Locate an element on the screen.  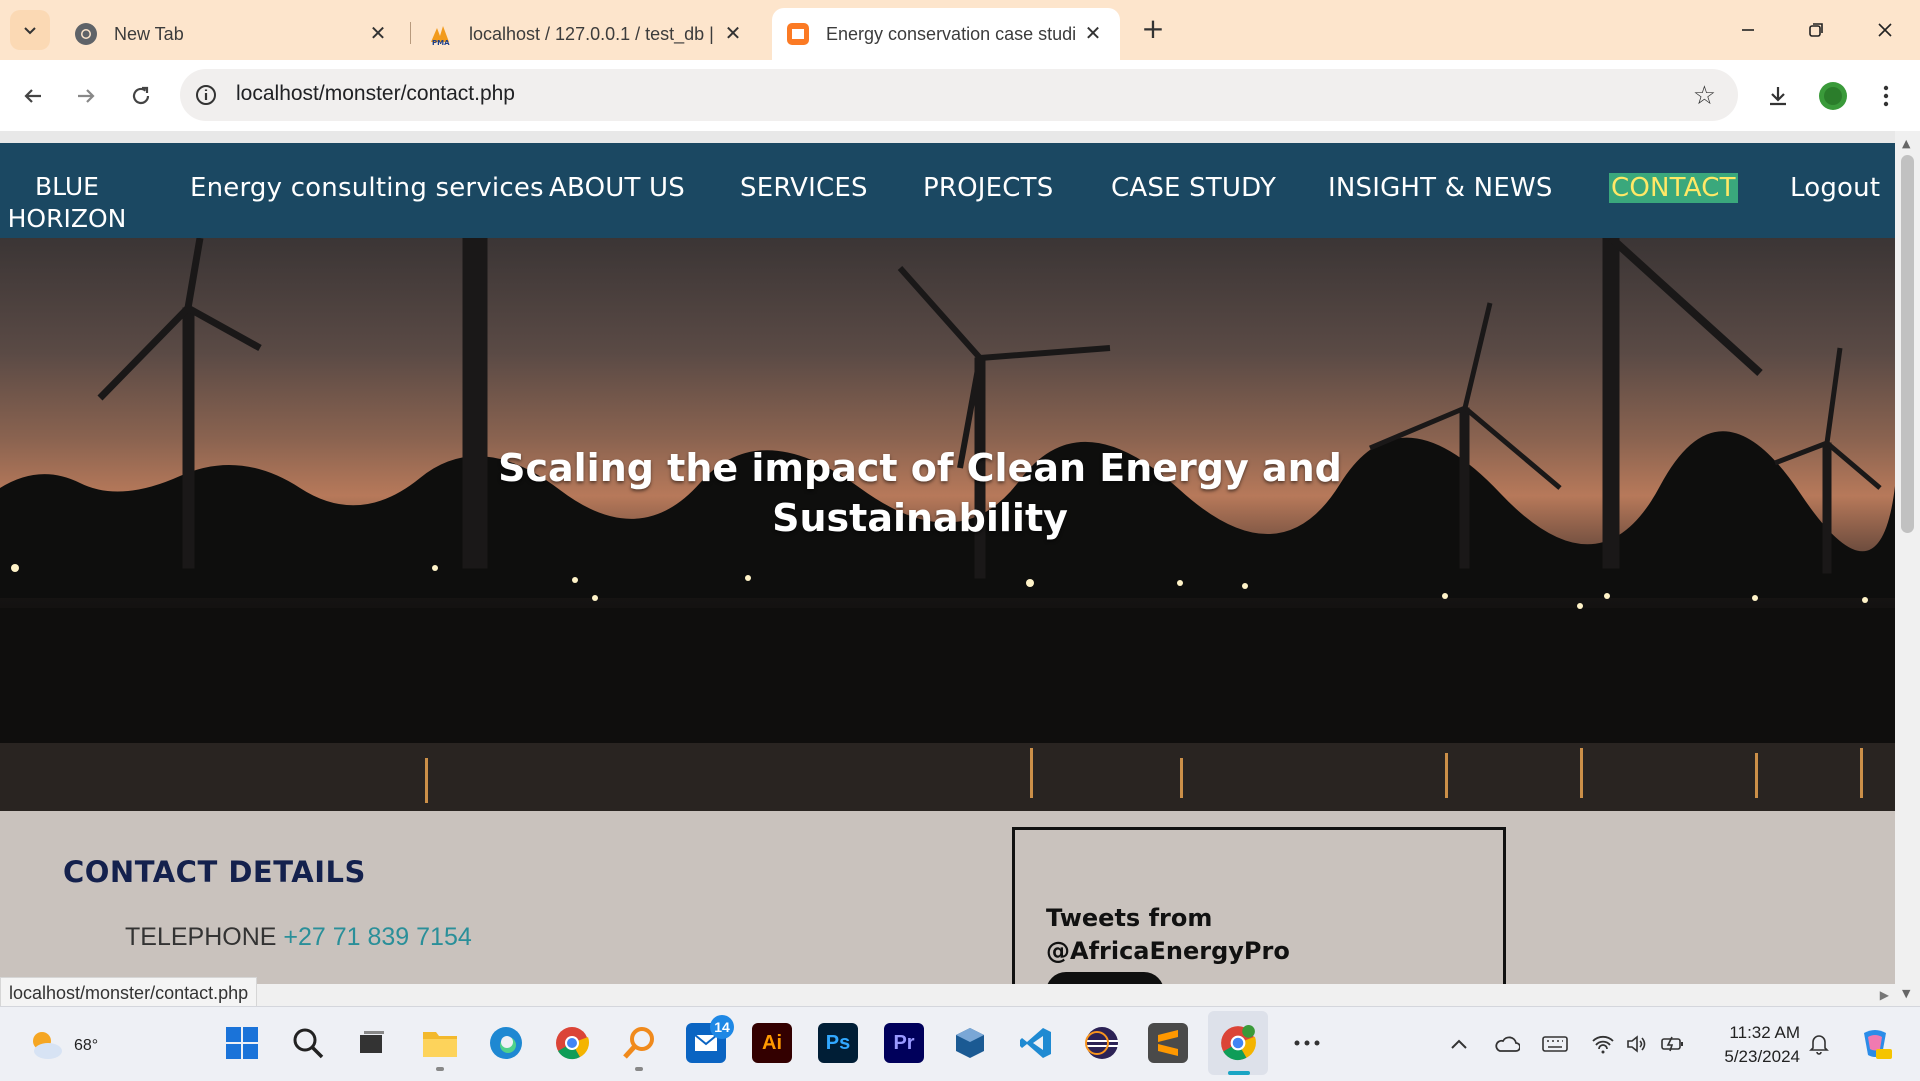
nav-logout: Logout is located at coordinates (1835, 188).